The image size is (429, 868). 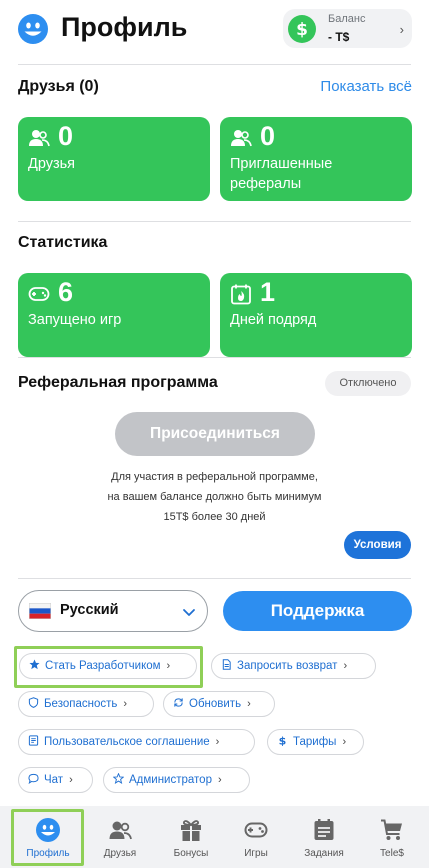 What do you see at coordinates (324, 829) in the screenshot?
I see `tasks-icon` at bounding box center [324, 829].